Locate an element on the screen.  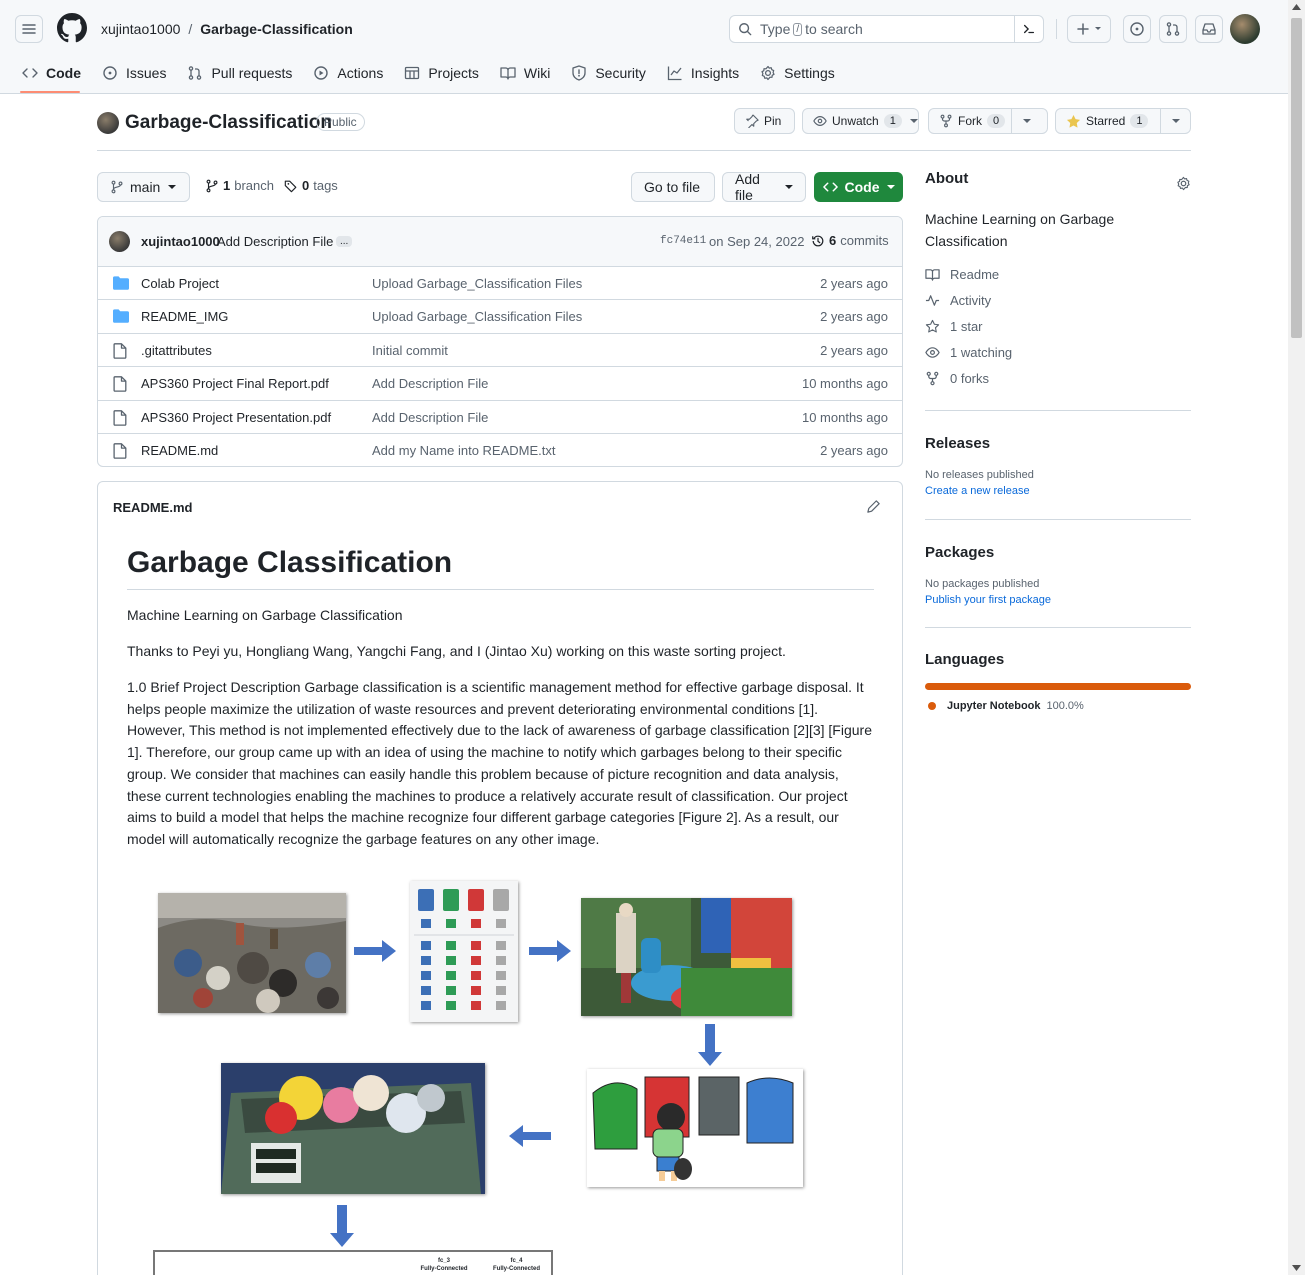
file-name: README.md is located at coordinates (179, 450).